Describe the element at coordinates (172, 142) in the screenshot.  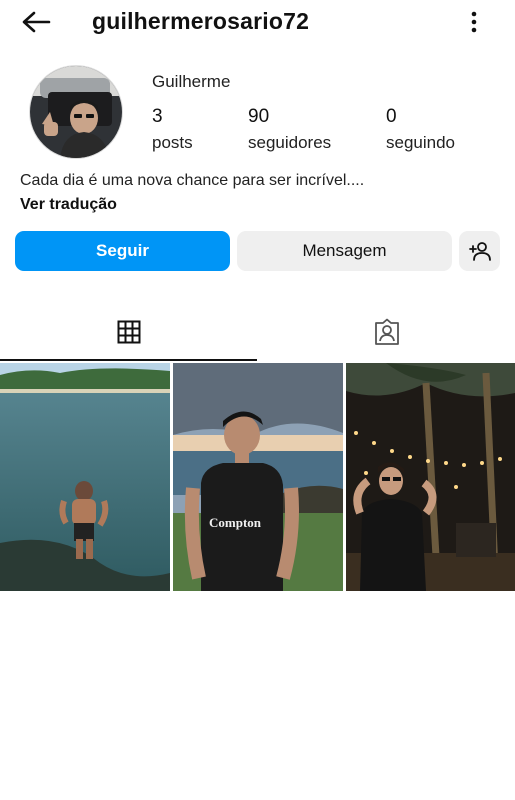
I see `posts-count-label: posts` at that location.